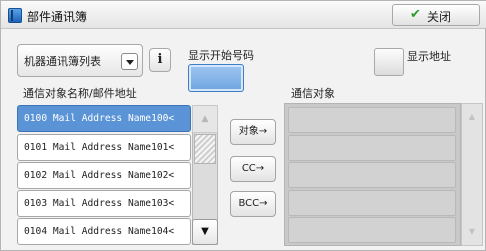 Image resolution: width=486 pixels, height=251 pixels. What do you see at coordinates (472, 116) in the screenshot?
I see `target-scroll-up-icon: ▲` at bounding box center [472, 116].